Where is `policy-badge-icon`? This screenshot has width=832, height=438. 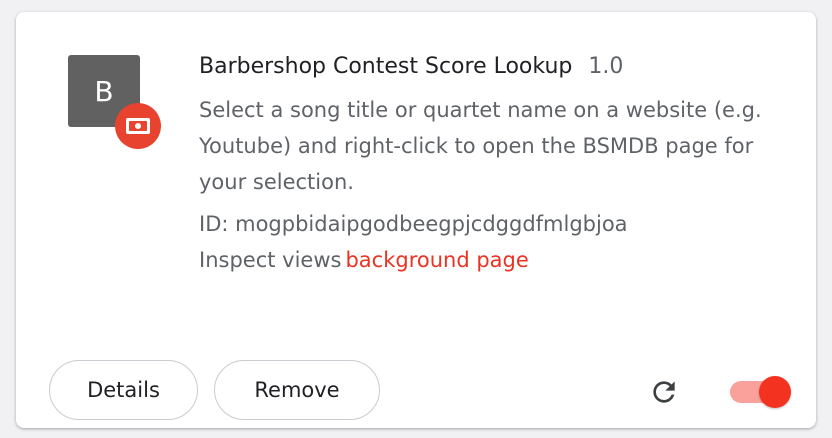 policy-badge-icon is located at coordinates (138, 126).